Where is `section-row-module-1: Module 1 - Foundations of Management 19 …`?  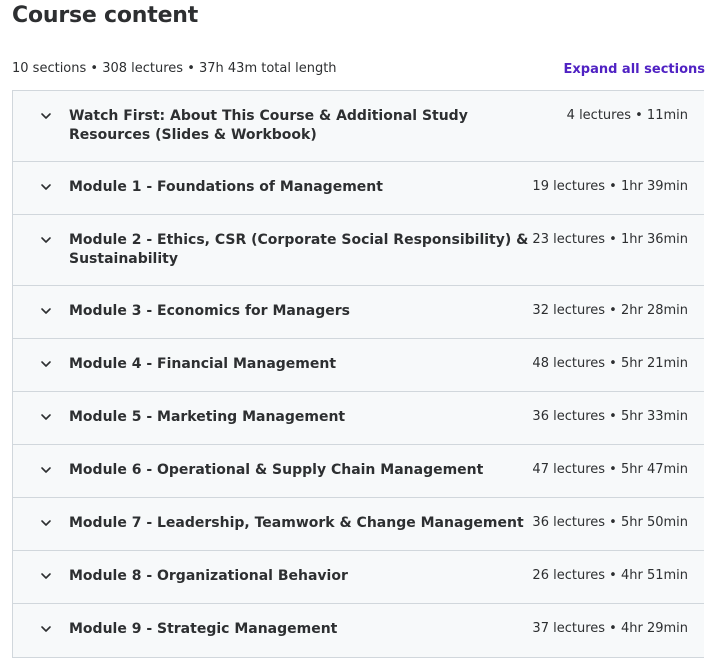 section-row-module-1: Module 1 - Foundations of Management 19 … is located at coordinates (358, 188).